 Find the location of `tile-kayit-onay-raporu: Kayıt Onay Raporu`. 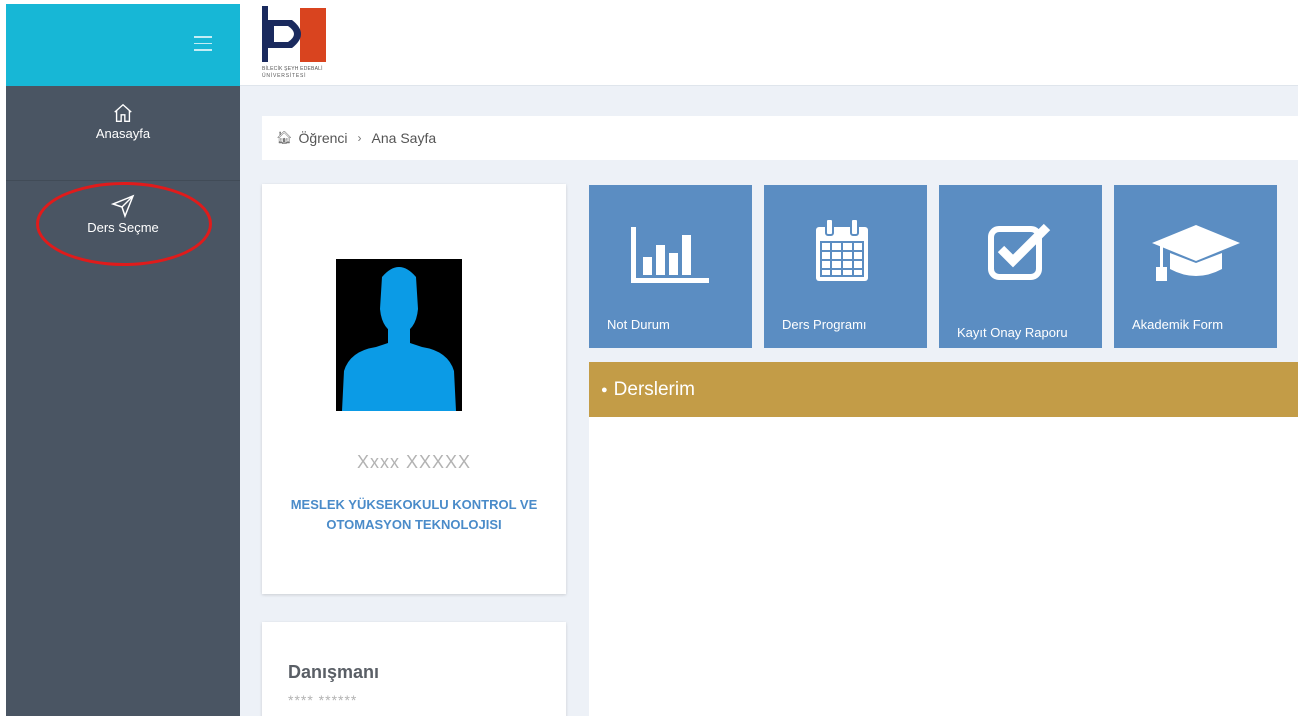

tile-kayit-onay-raporu: Kayıt Onay Raporu is located at coordinates (1020, 266).